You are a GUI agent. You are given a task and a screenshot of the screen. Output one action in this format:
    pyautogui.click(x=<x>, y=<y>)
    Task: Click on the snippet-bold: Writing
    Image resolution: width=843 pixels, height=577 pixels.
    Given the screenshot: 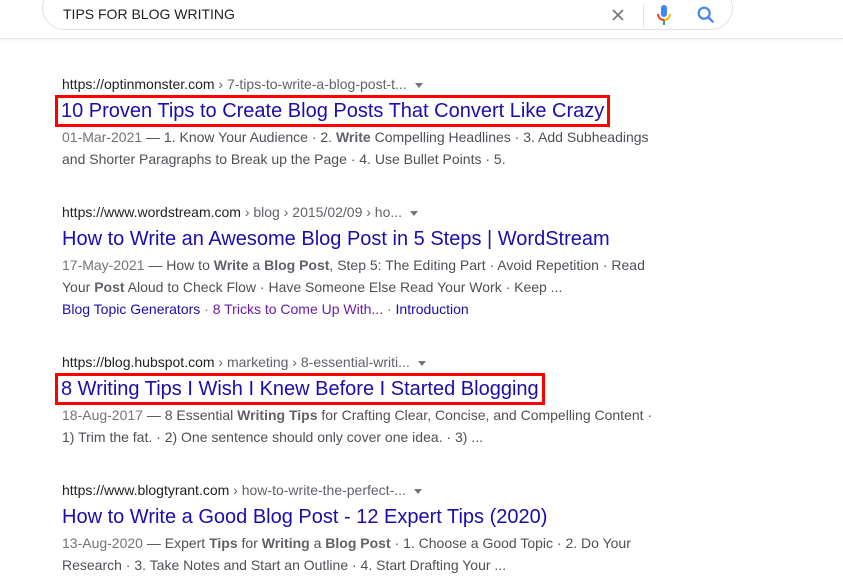 What is the action you would take?
    pyautogui.click(x=285, y=543)
    